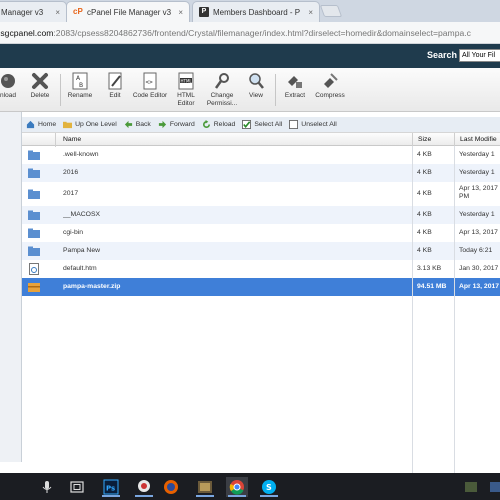  I want to click on file-modified: Jan 30, 2017, so click(479, 268).